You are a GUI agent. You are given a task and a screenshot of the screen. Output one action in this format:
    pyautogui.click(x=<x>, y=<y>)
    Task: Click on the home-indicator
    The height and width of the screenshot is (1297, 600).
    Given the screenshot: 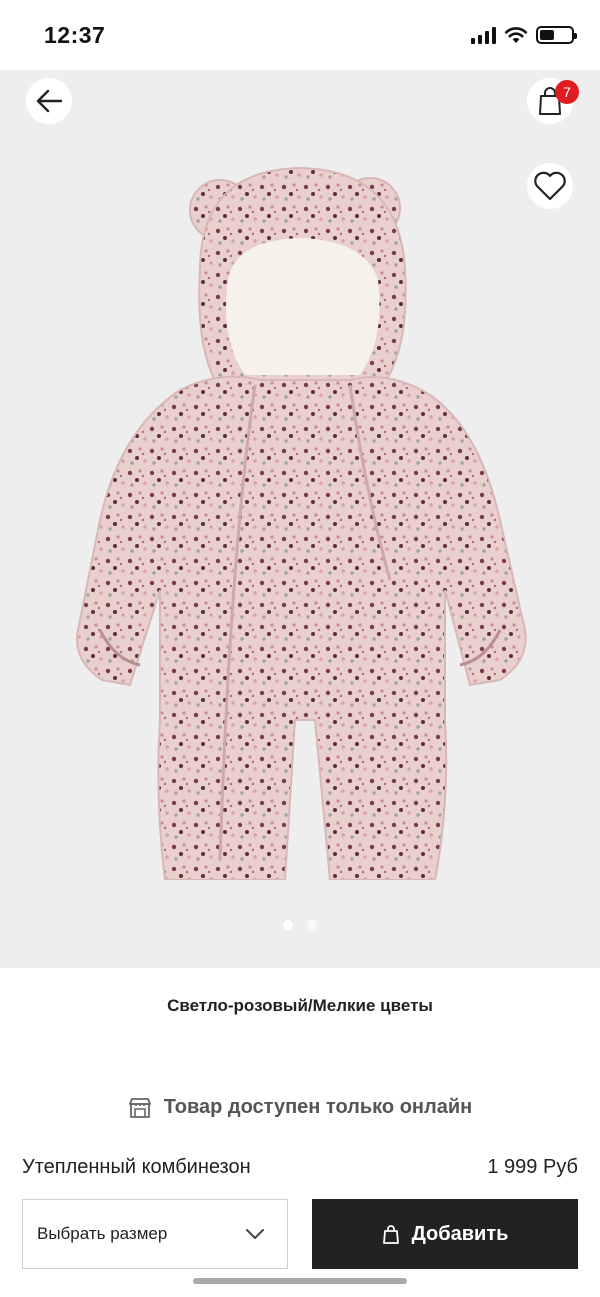 What is the action you would take?
    pyautogui.click(x=300, y=1281)
    